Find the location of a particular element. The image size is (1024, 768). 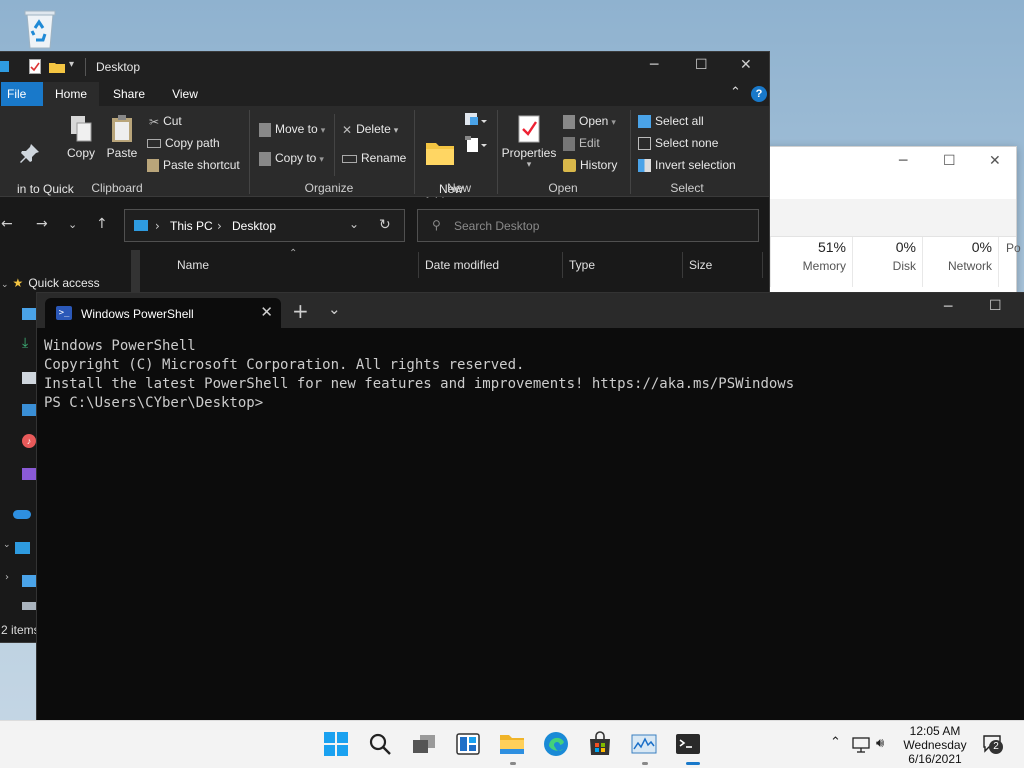

nav-scrollbar is located at coordinates (135, 265).